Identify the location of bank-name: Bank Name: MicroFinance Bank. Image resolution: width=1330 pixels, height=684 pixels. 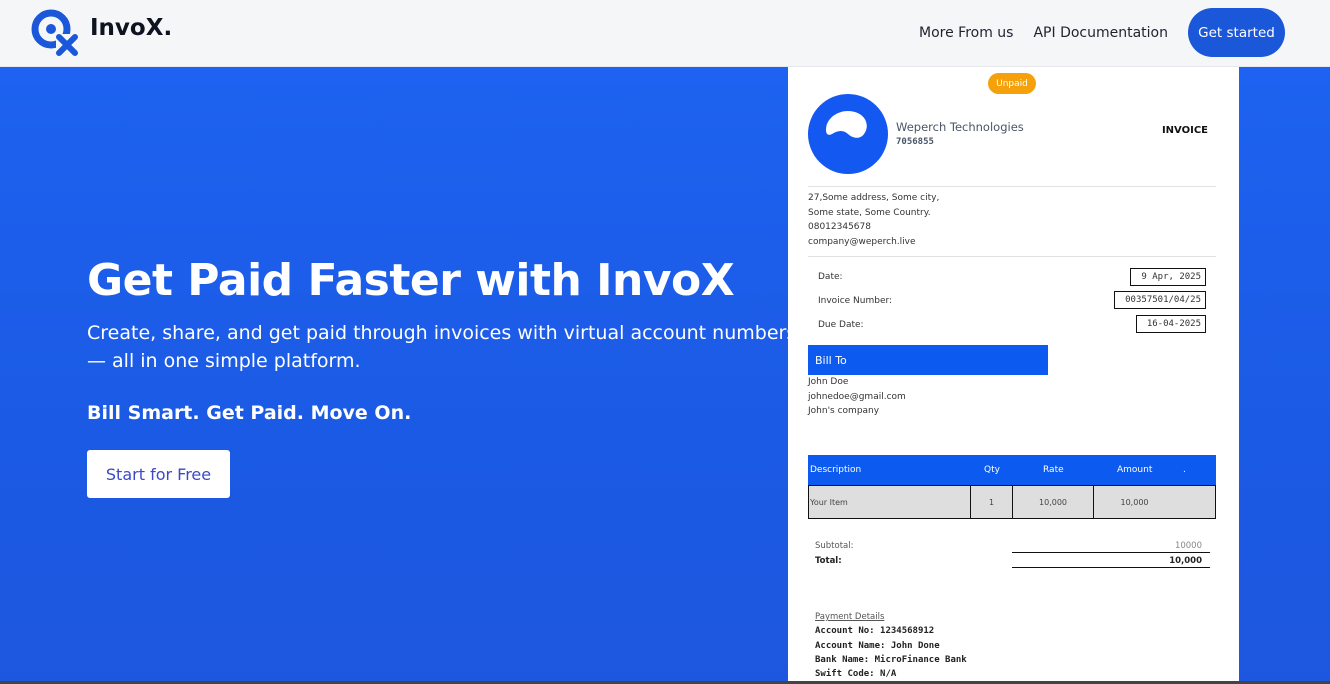
(891, 660).